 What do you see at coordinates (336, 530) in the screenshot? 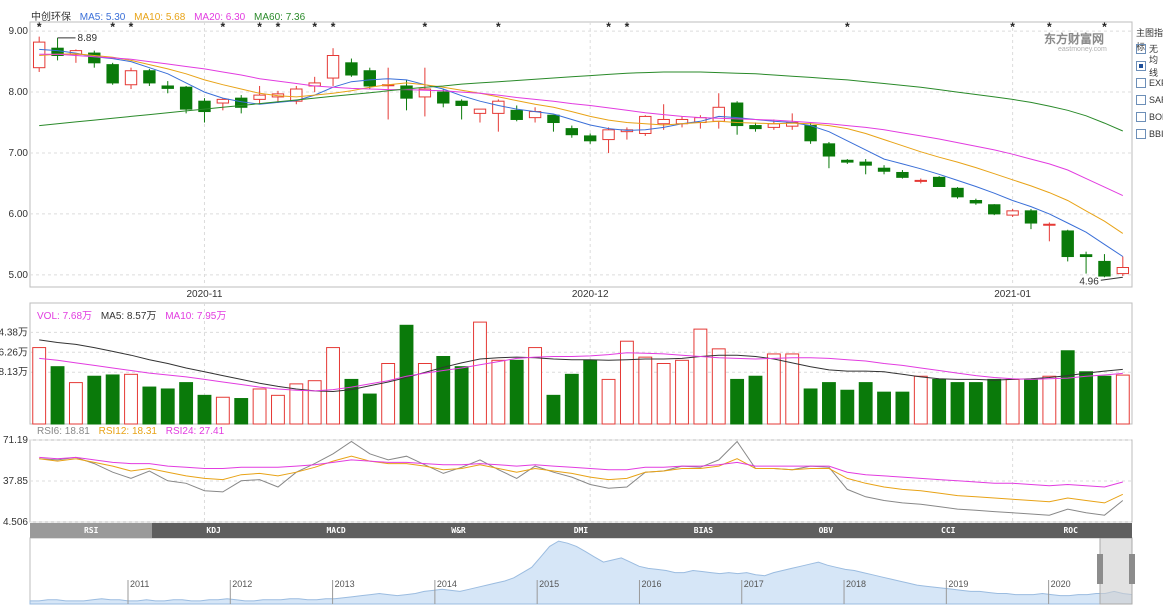
I see `tab-macd: MACD` at bounding box center [336, 530].